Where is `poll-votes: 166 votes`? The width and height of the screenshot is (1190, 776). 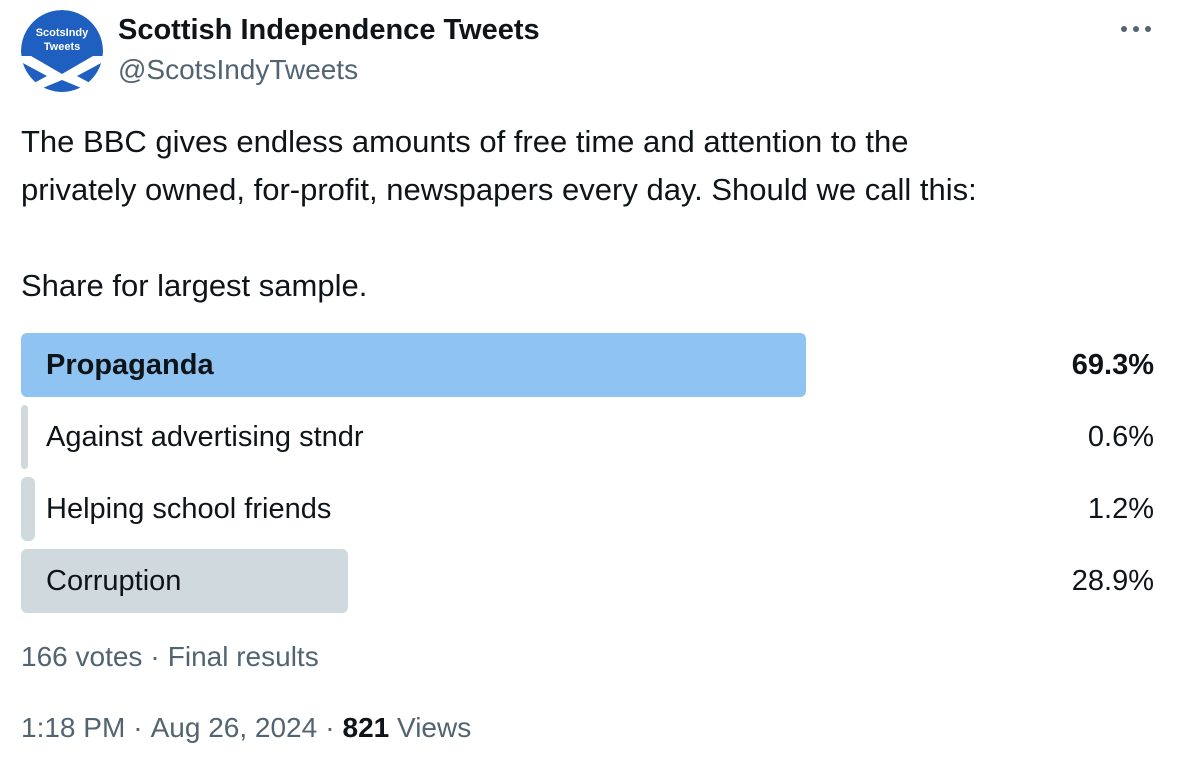 poll-votes: 166 votes is located at coordinates (82, 656).